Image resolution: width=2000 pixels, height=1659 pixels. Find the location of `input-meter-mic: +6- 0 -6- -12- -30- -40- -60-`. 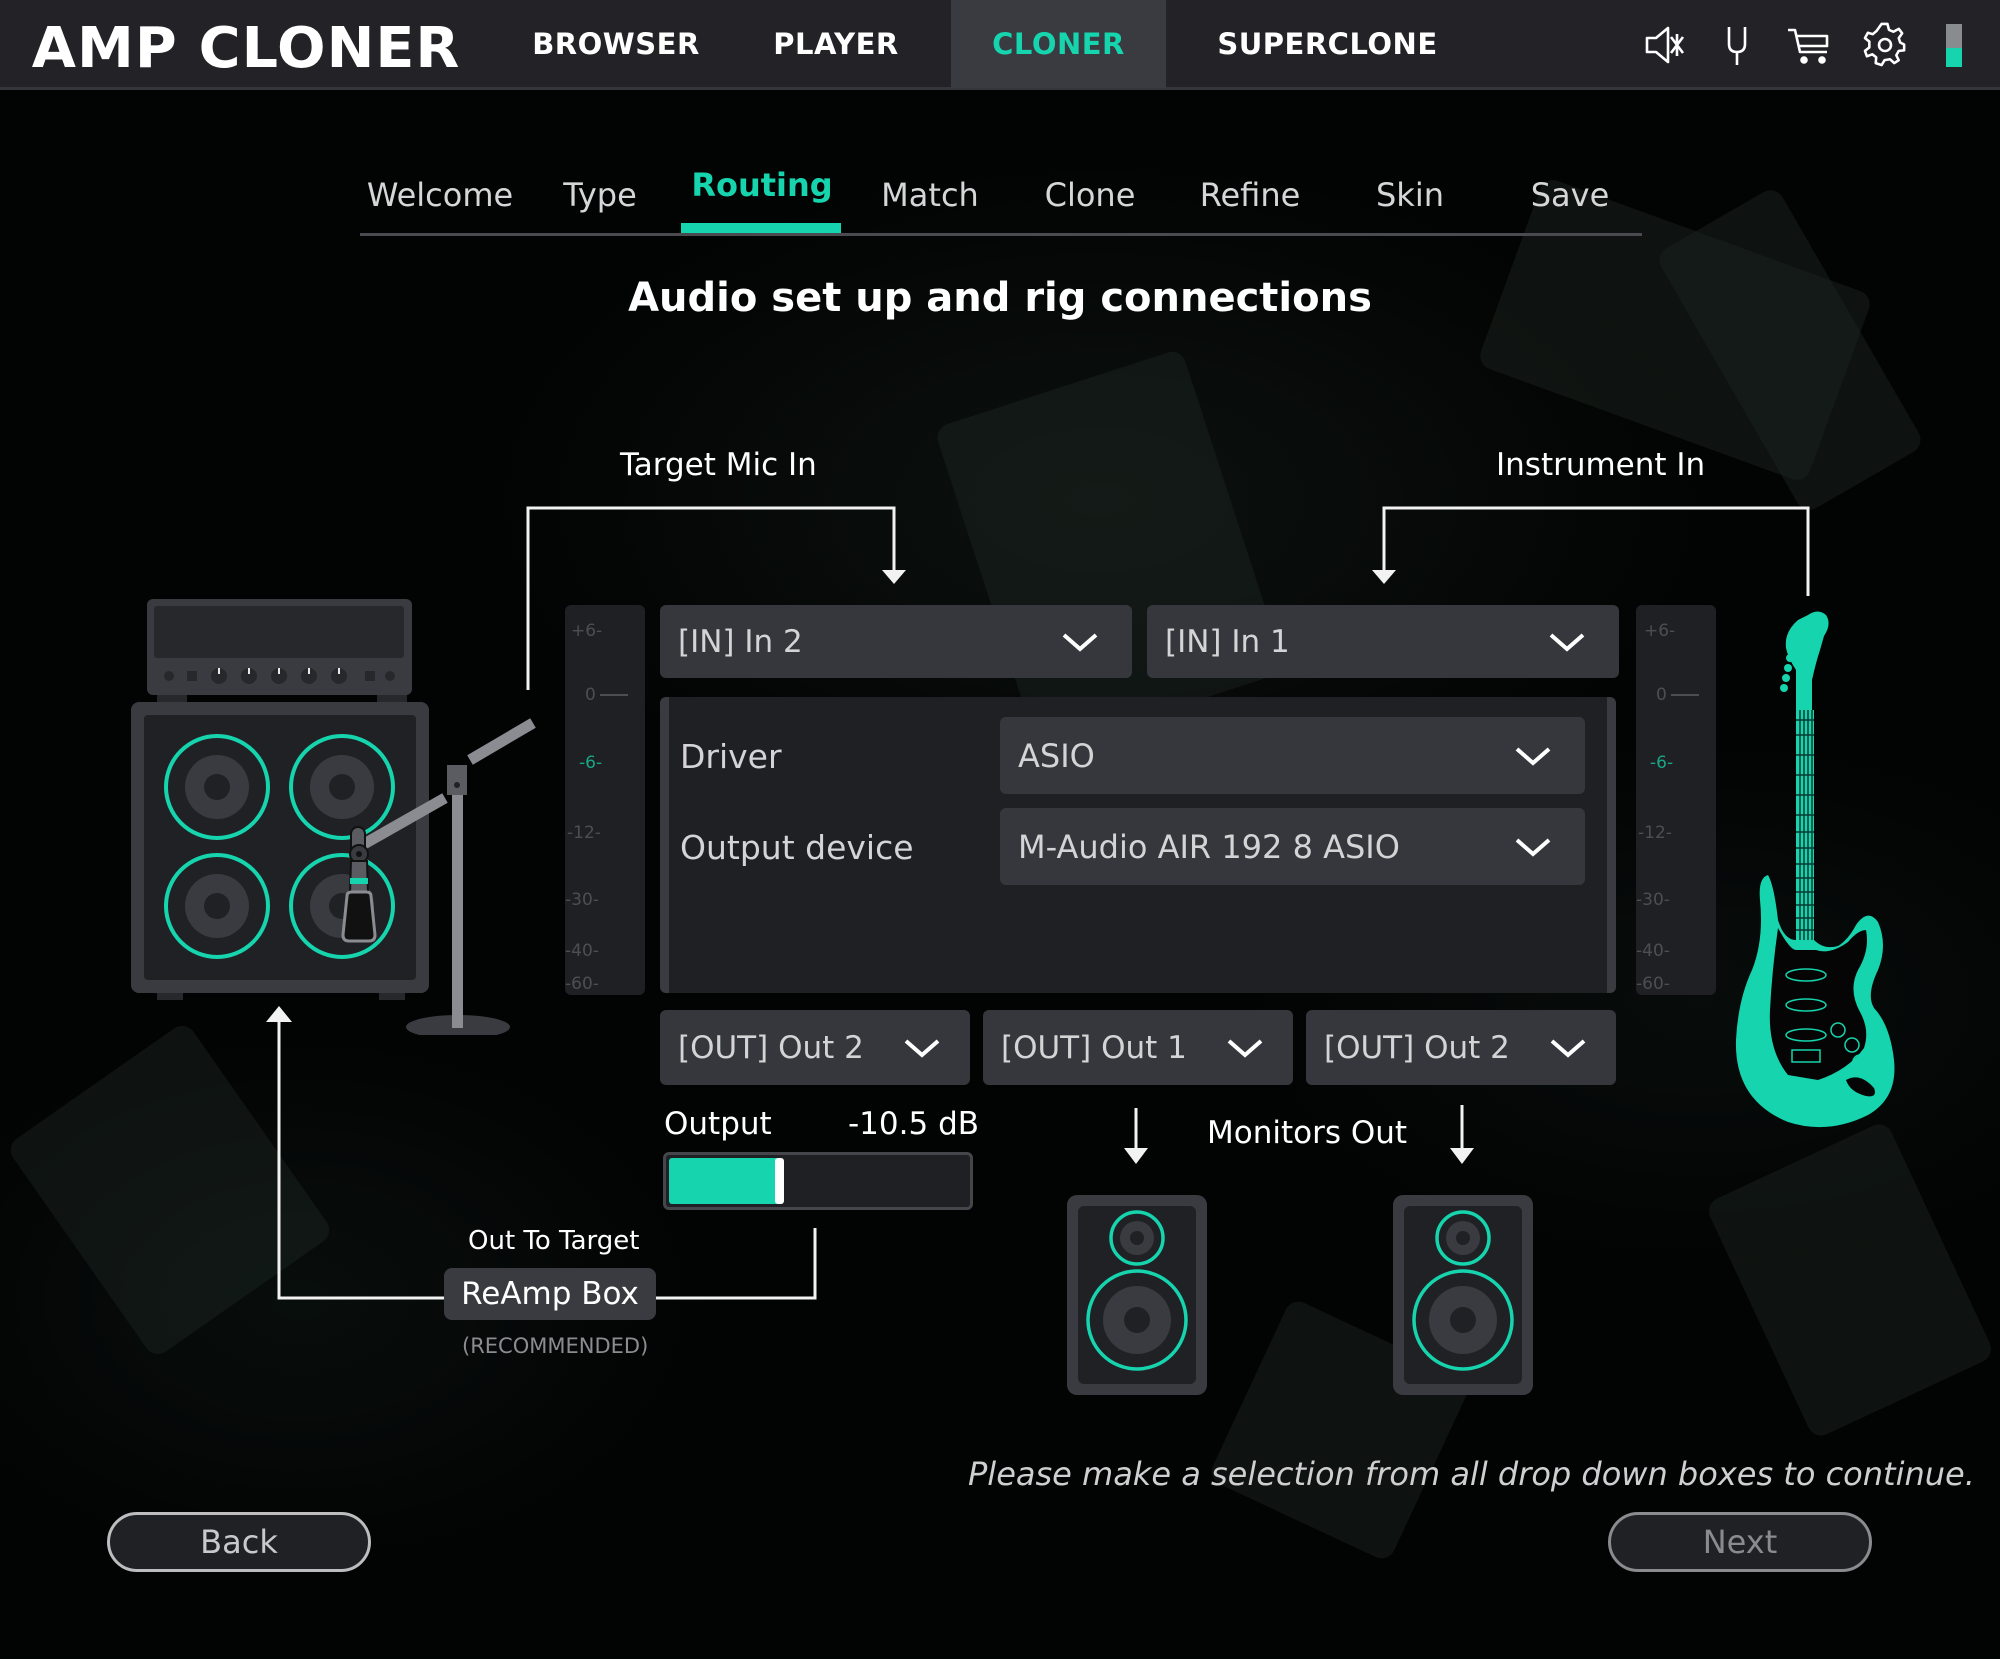

input-meter-mic: +6- 0 -6- -12- -30- -40- -60- is located at coordinates (605, 800).